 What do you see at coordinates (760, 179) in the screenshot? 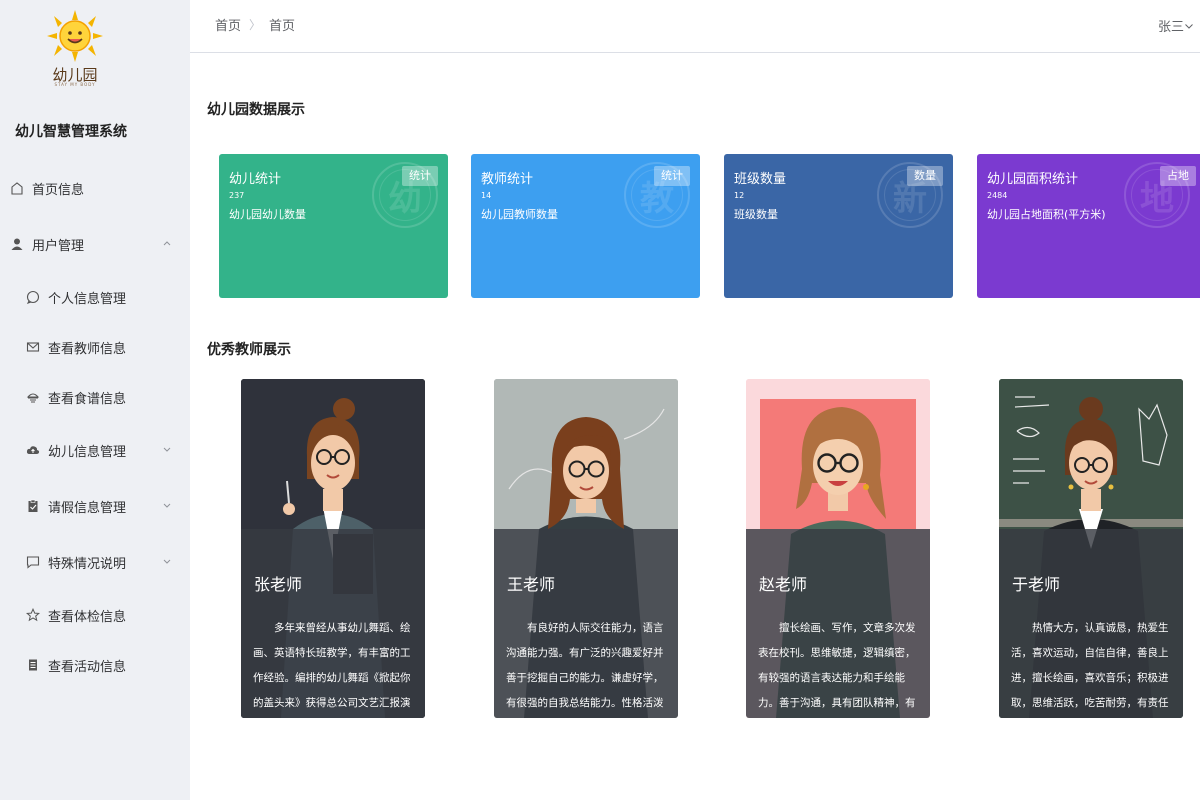
I see `stat-title: 班级数量` at bounding box center [760, 179].